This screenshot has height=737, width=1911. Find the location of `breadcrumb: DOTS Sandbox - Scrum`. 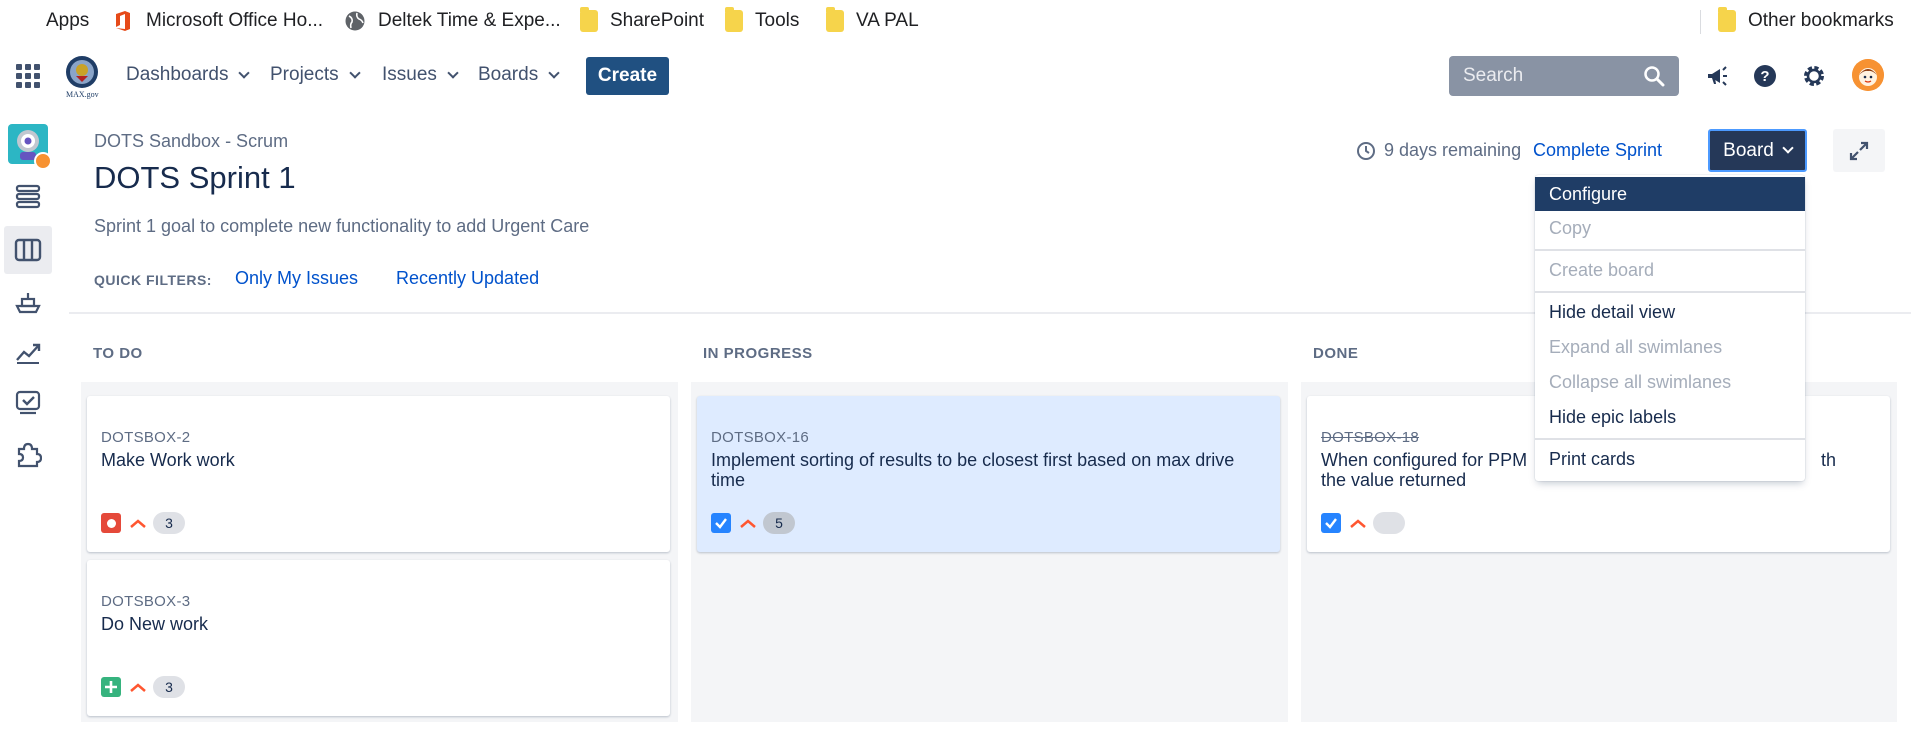

breadcrumb: DOTS Sandbox - Scrum is located at coordinates (191, 141).